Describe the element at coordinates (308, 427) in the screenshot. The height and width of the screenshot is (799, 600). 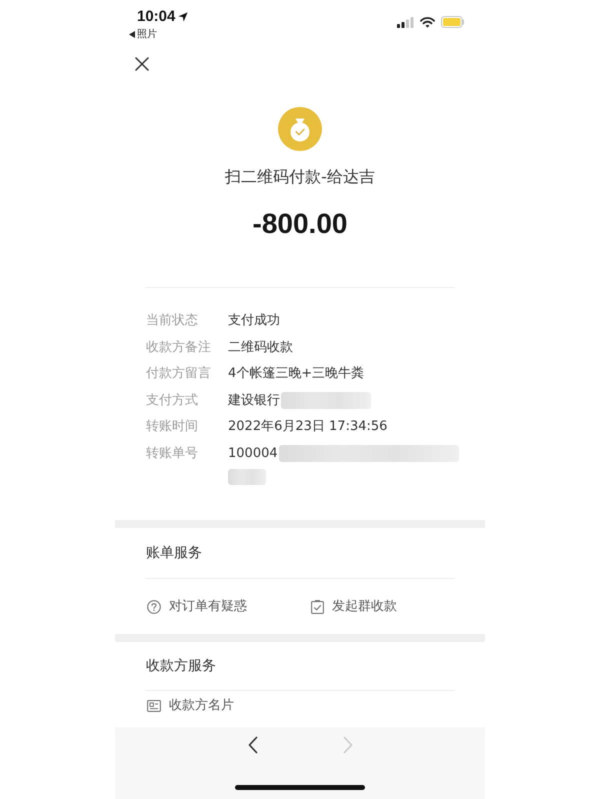
I see `detail-value: 2022年6月23日 17:34:56` at that location.